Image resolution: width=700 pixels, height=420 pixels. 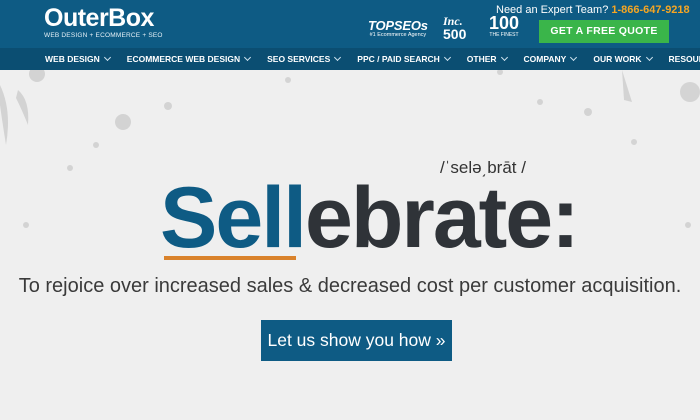 What do you see at coordinates (617, 59) in the screenshot?
I see `nav-label: OUR WORK` at bounding box center [617, 59].